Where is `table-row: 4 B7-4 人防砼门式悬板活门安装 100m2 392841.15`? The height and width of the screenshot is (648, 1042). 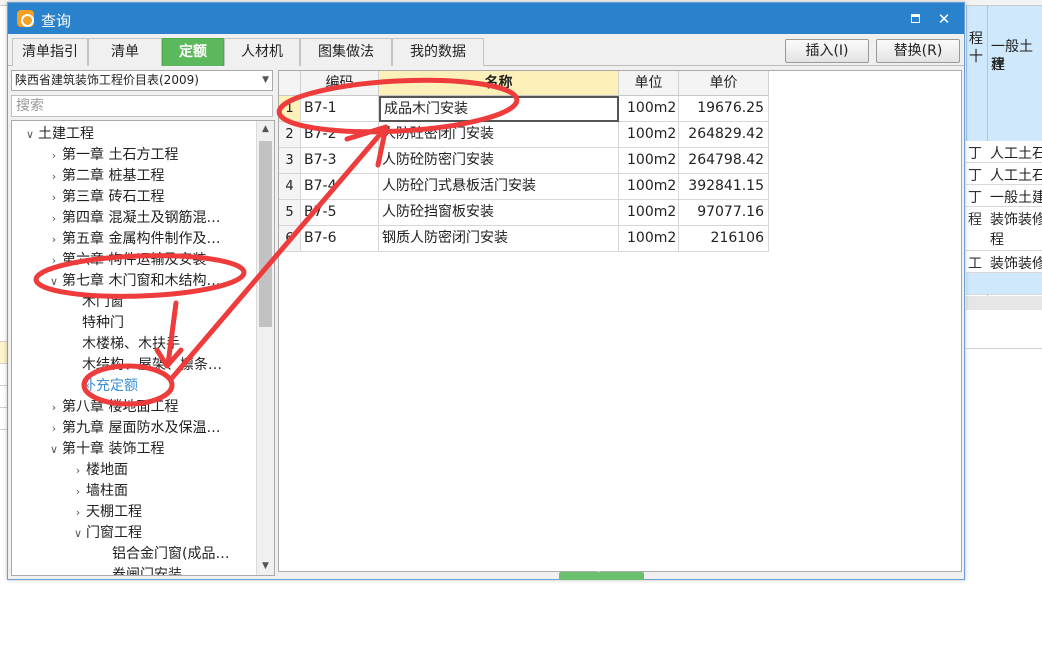 table-row: 4 B7-4 人防砼门式悬板活门安装 100m2 392841.15 is located at coordinates (524, 187).